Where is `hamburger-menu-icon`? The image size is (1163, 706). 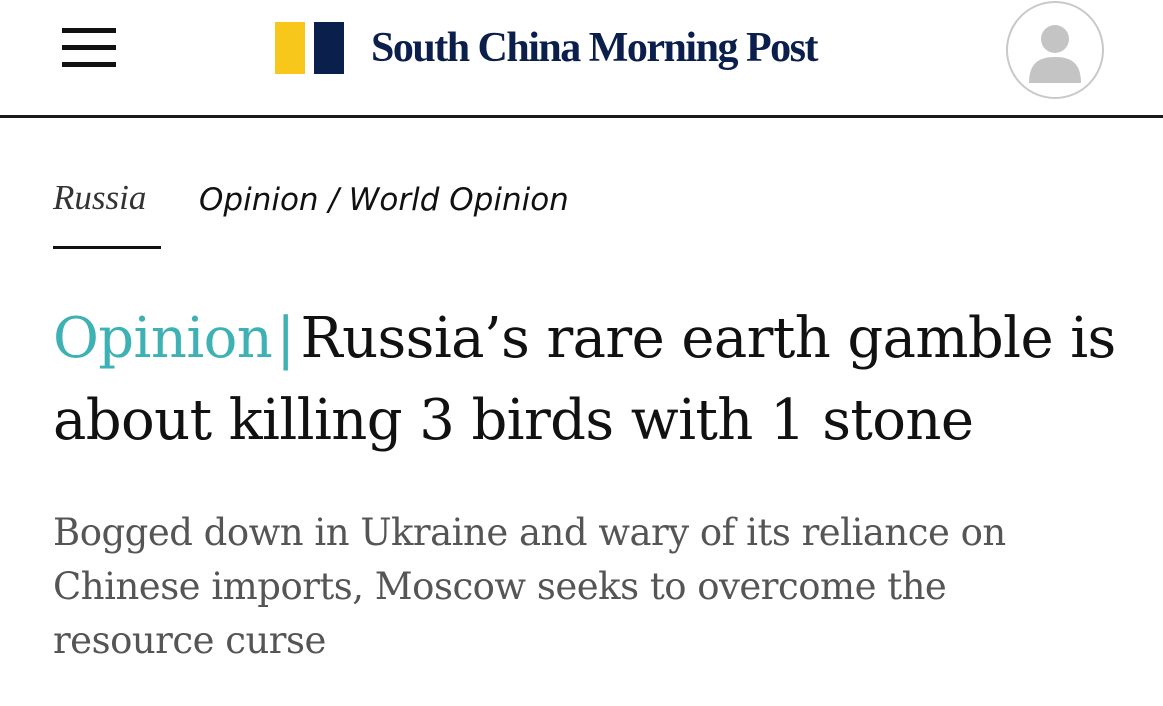 hamburger-menu-icon is located at coordinates (89, 48).